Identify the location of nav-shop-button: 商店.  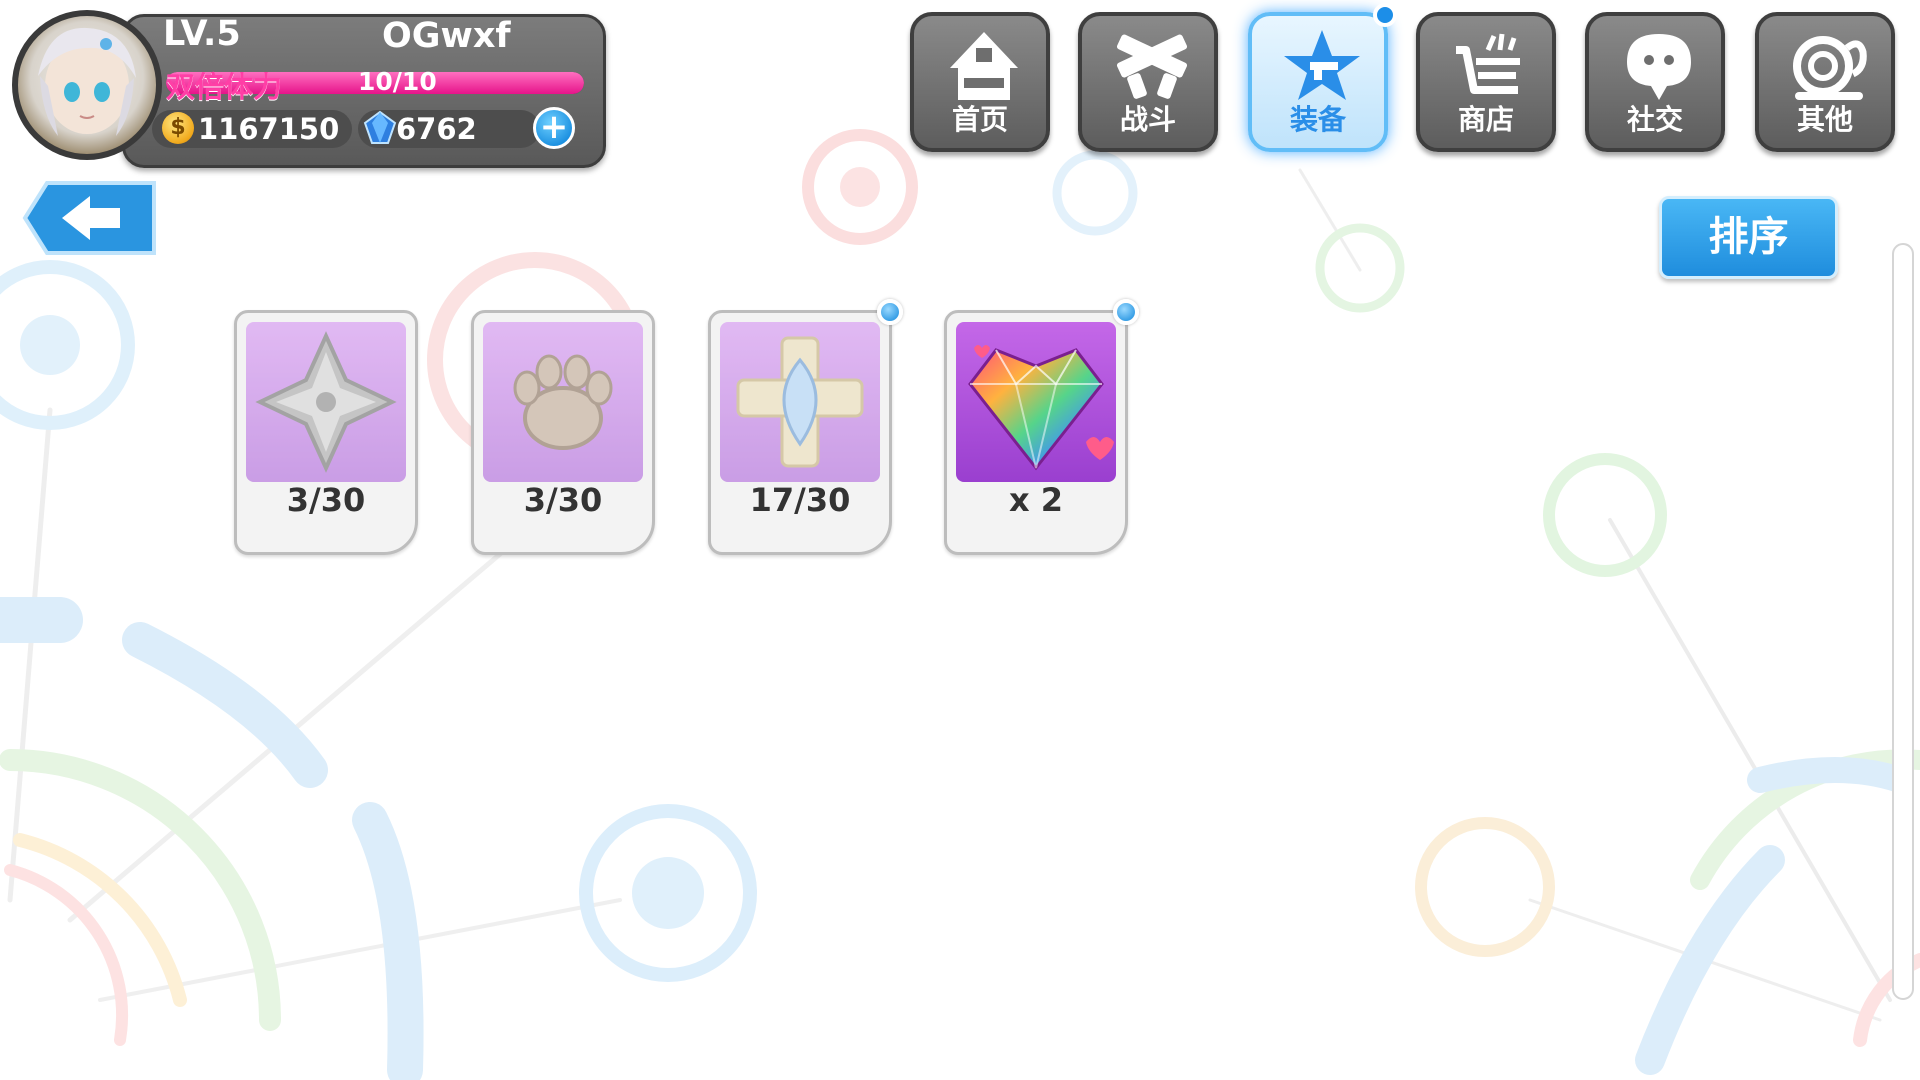
(1486, 82).